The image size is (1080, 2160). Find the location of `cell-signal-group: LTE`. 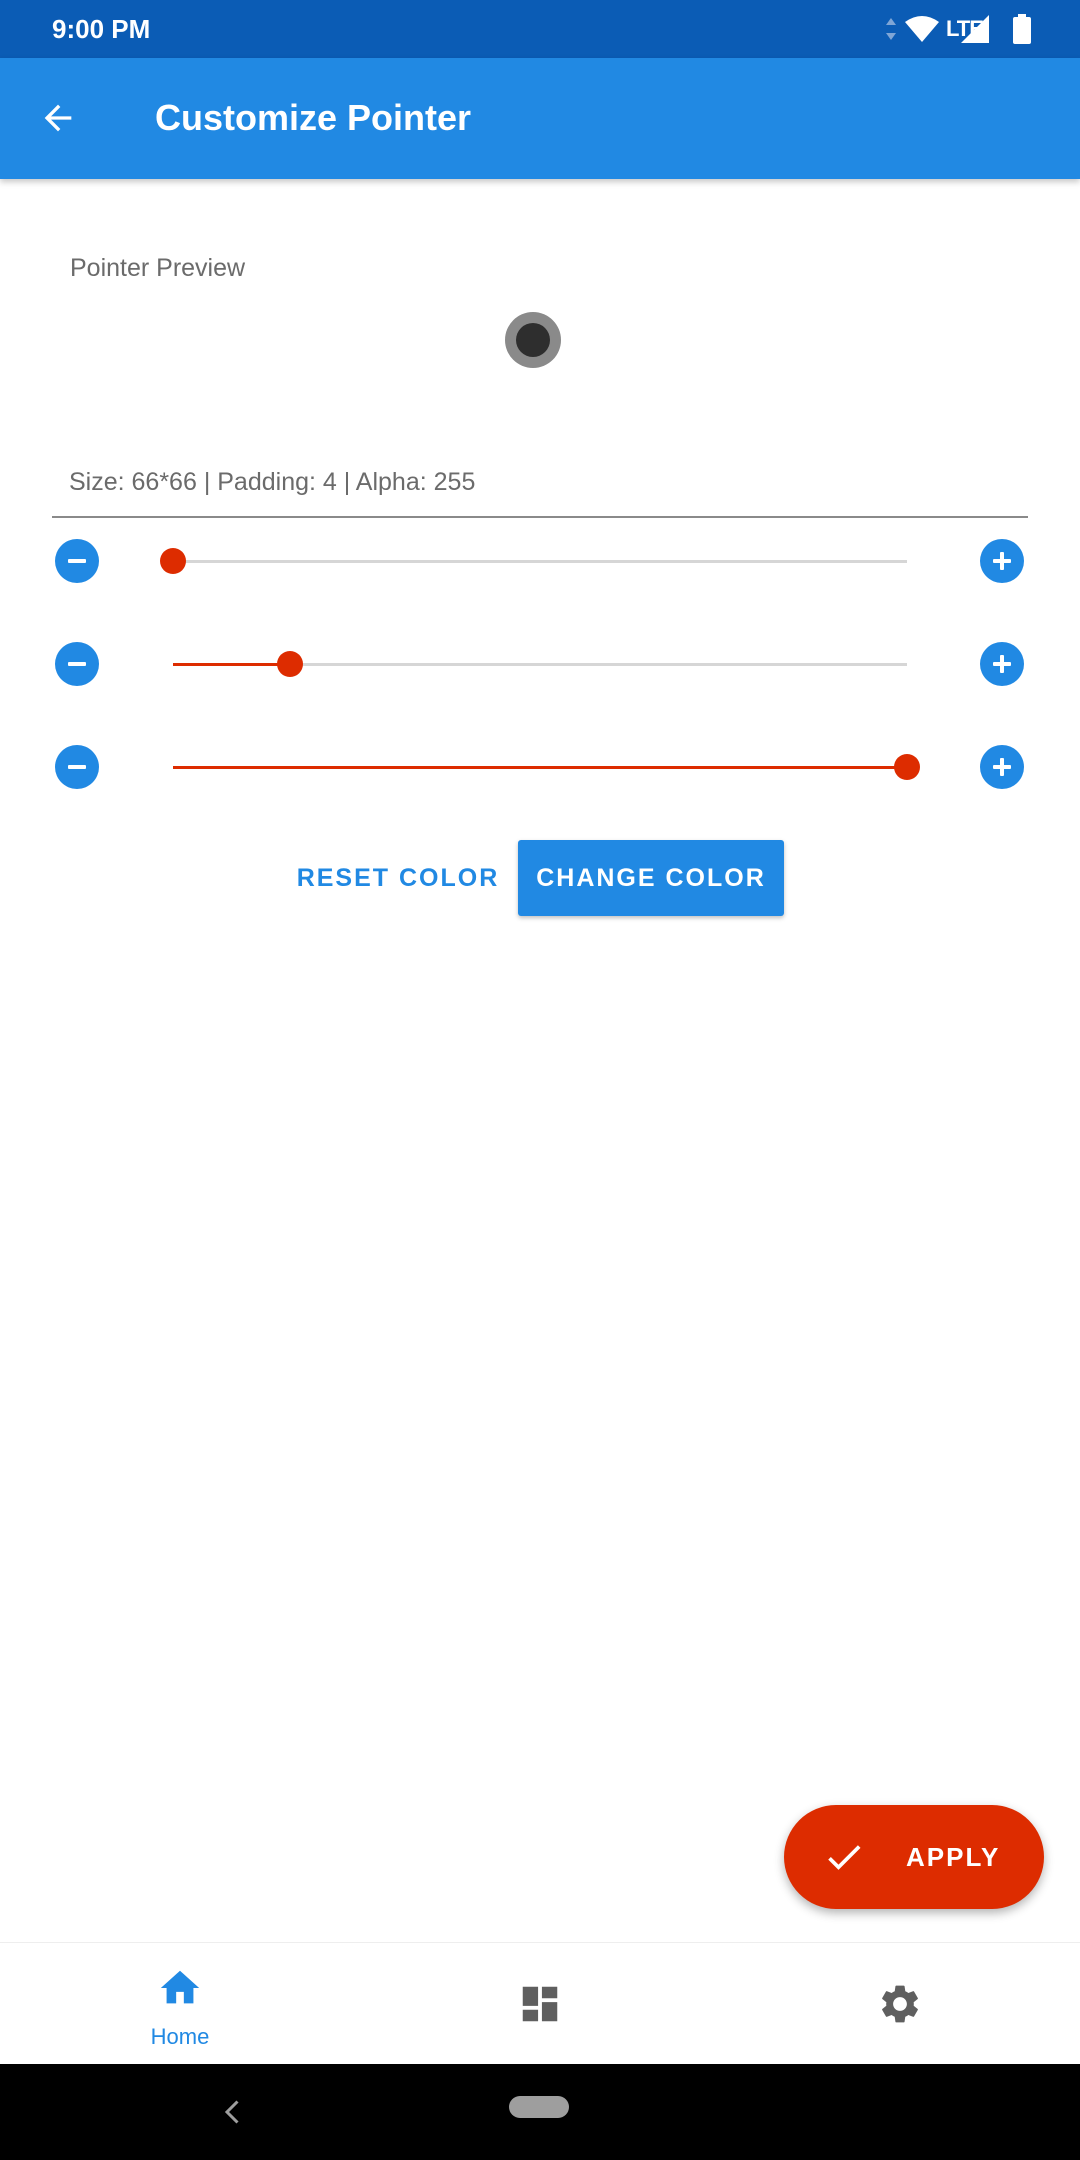

cell-signal-group: LTE is located at coordinates (969, 29).